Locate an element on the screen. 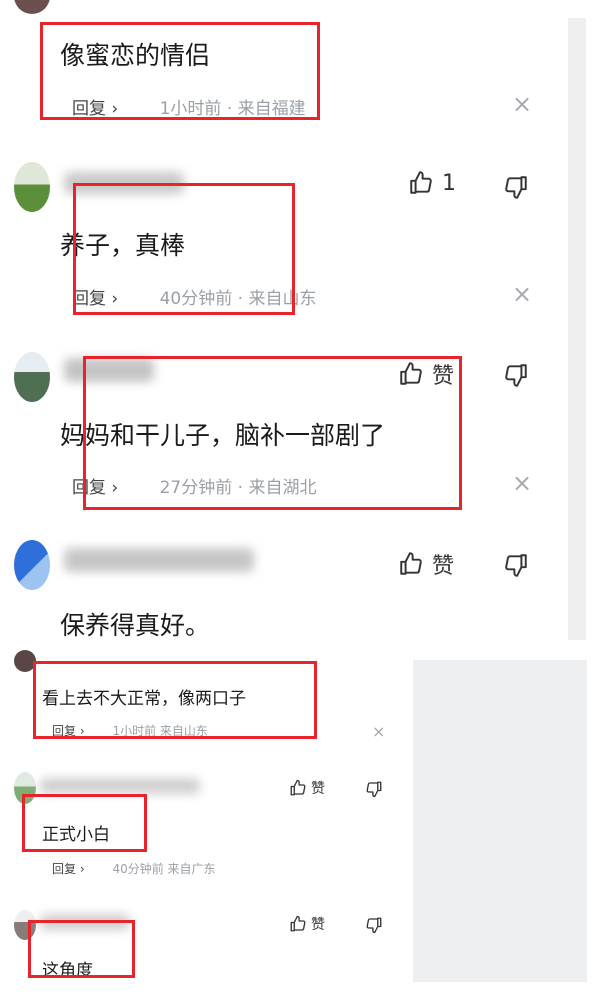 This screenshot has width=603, height=1000. comment-text: 保养得真好。 is located at coordinates (135, 625).